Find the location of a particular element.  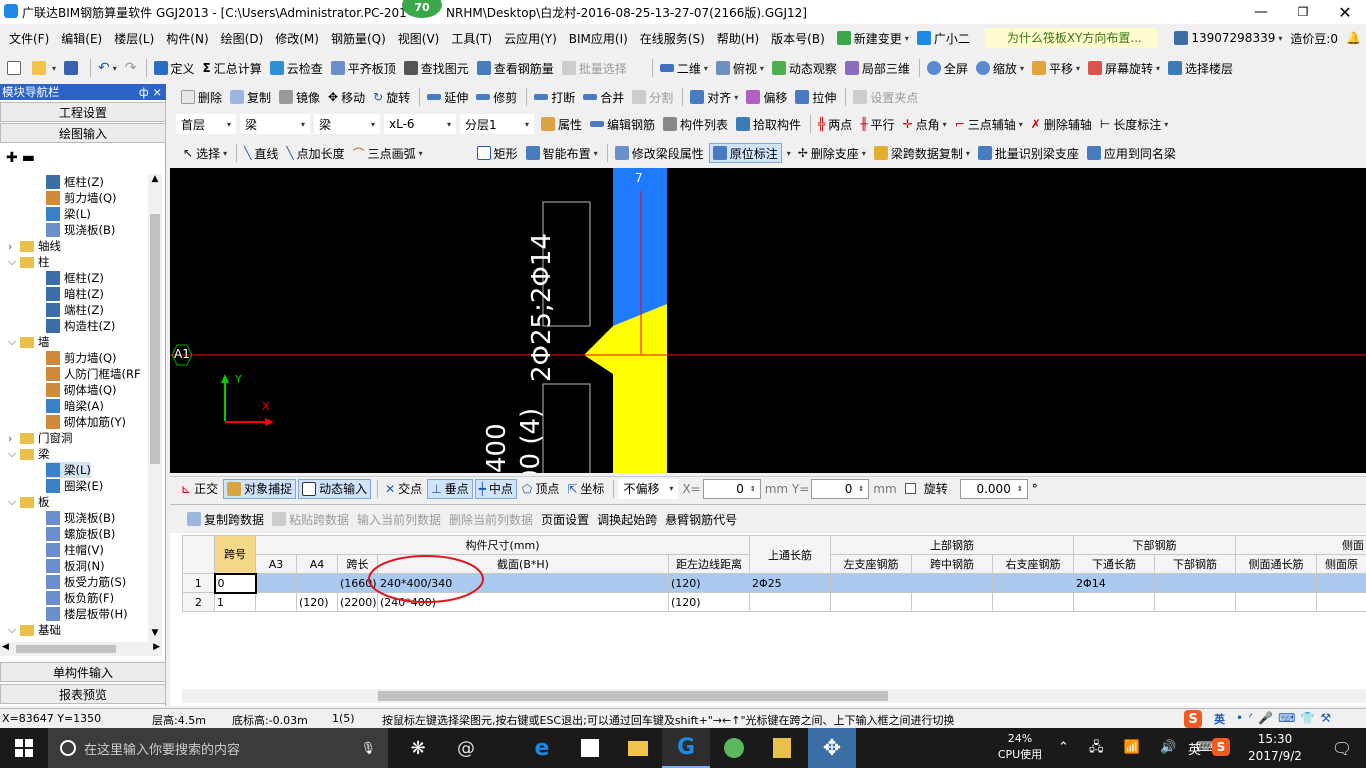

break-button: 打断 is located at coordinates (554, 97).